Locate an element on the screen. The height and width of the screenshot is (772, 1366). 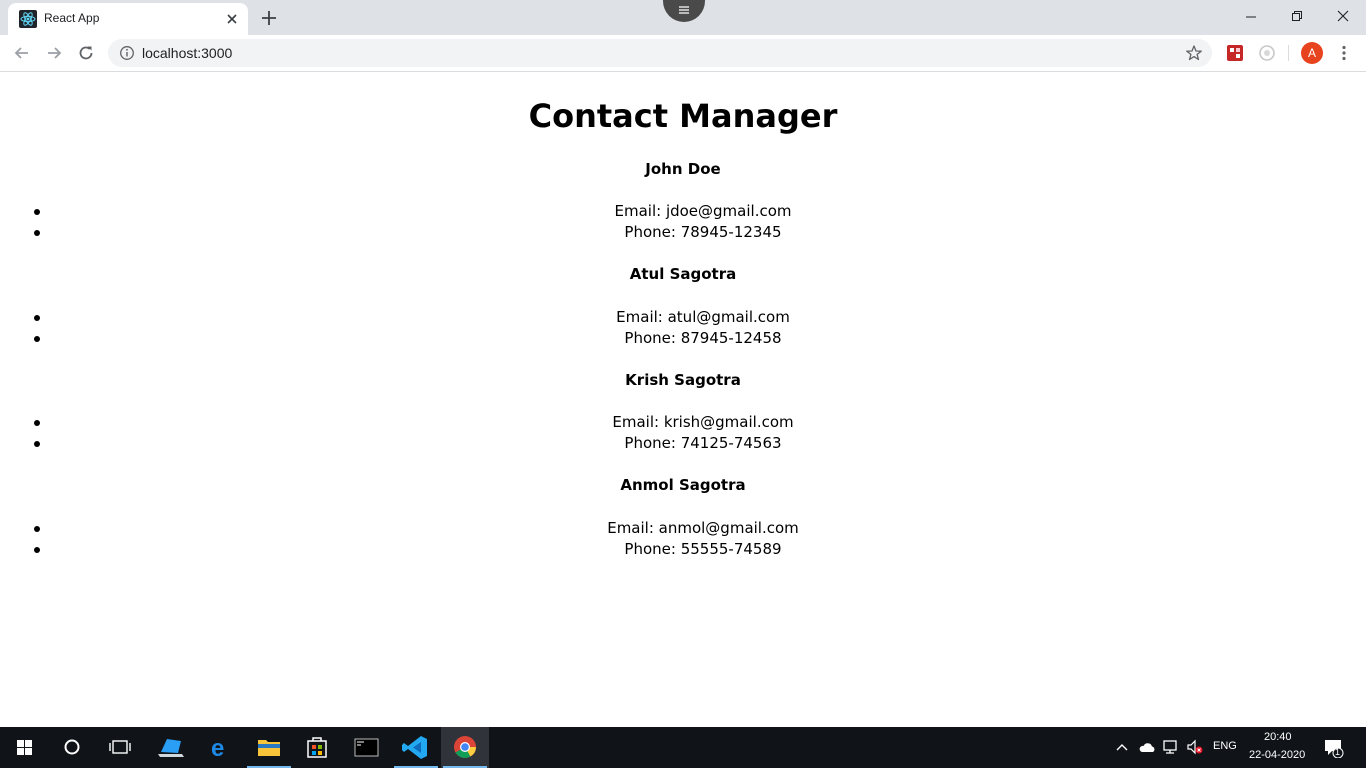
show-hidden-icons-icon is located at coordinates (1122, 747).